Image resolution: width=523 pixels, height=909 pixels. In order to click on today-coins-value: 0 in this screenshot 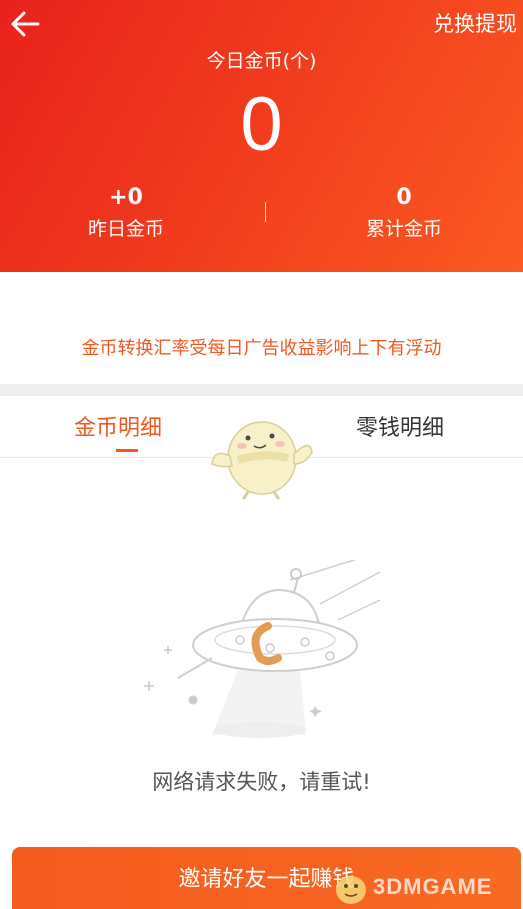, I will do `click(261, 124)`.